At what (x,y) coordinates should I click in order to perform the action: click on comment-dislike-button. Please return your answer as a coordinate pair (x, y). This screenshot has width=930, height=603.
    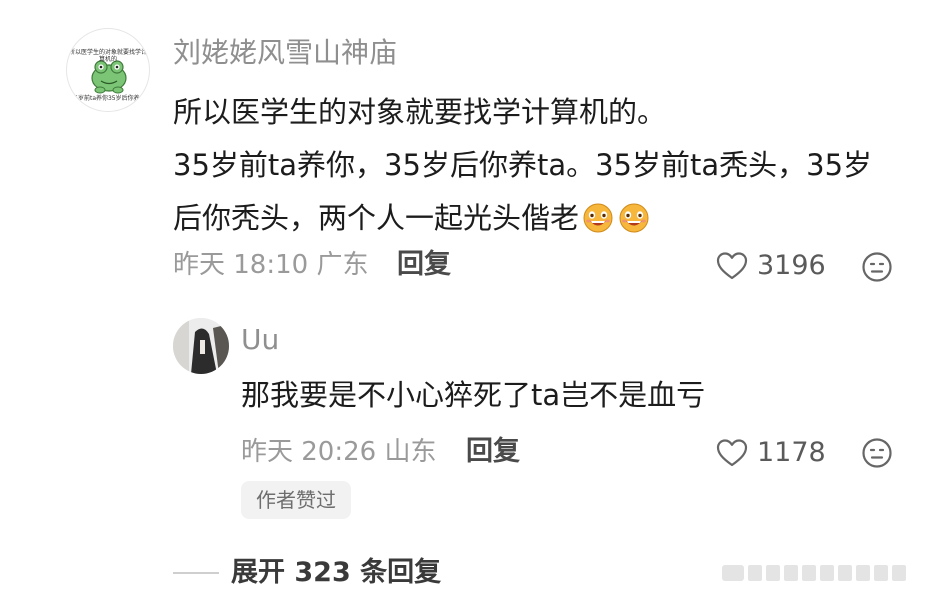
    Looking at the image, I should click on (877, 269).